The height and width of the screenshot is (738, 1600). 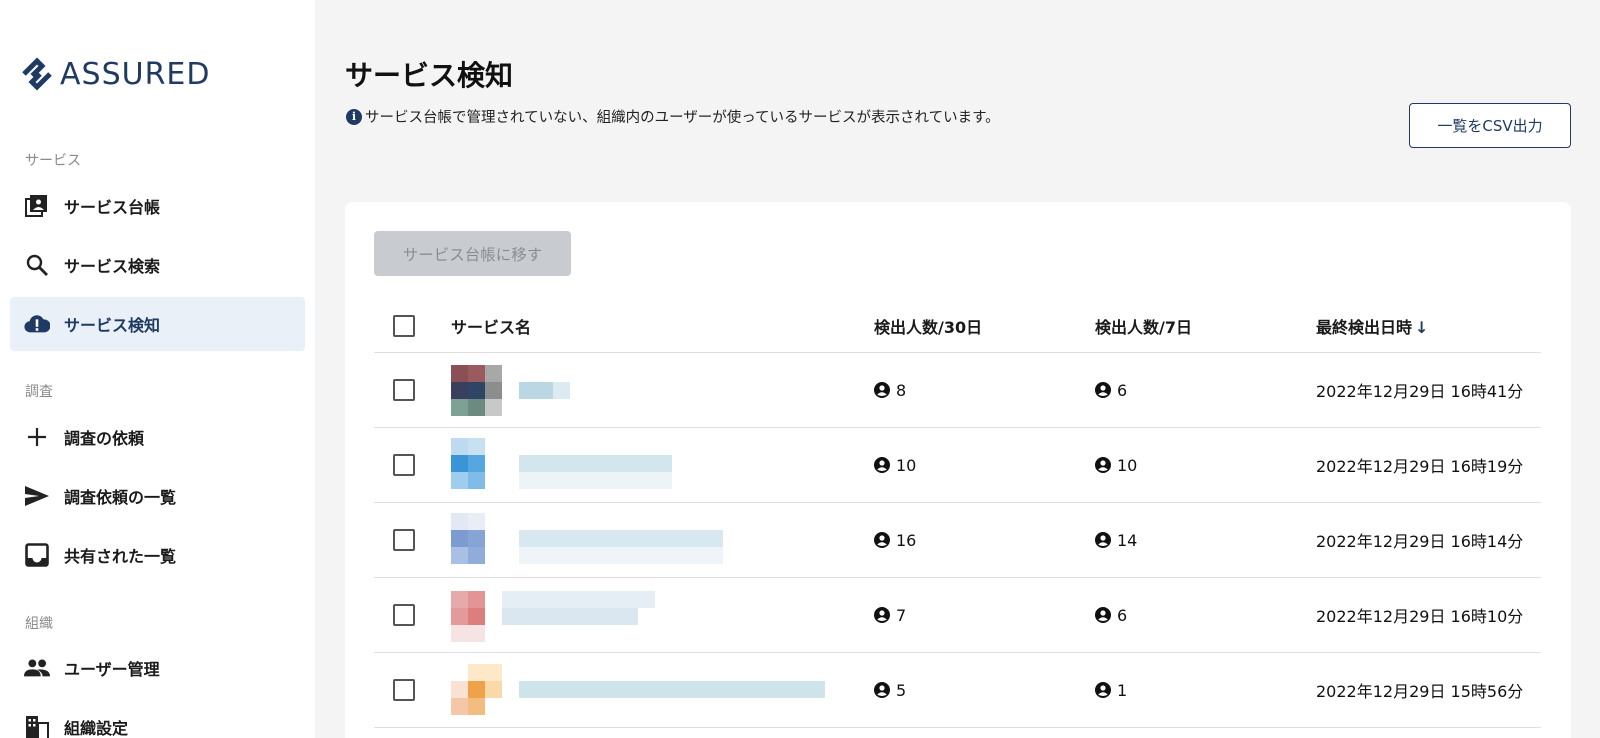 I want to click on count-30days: 16, so click(x=895, y=540).